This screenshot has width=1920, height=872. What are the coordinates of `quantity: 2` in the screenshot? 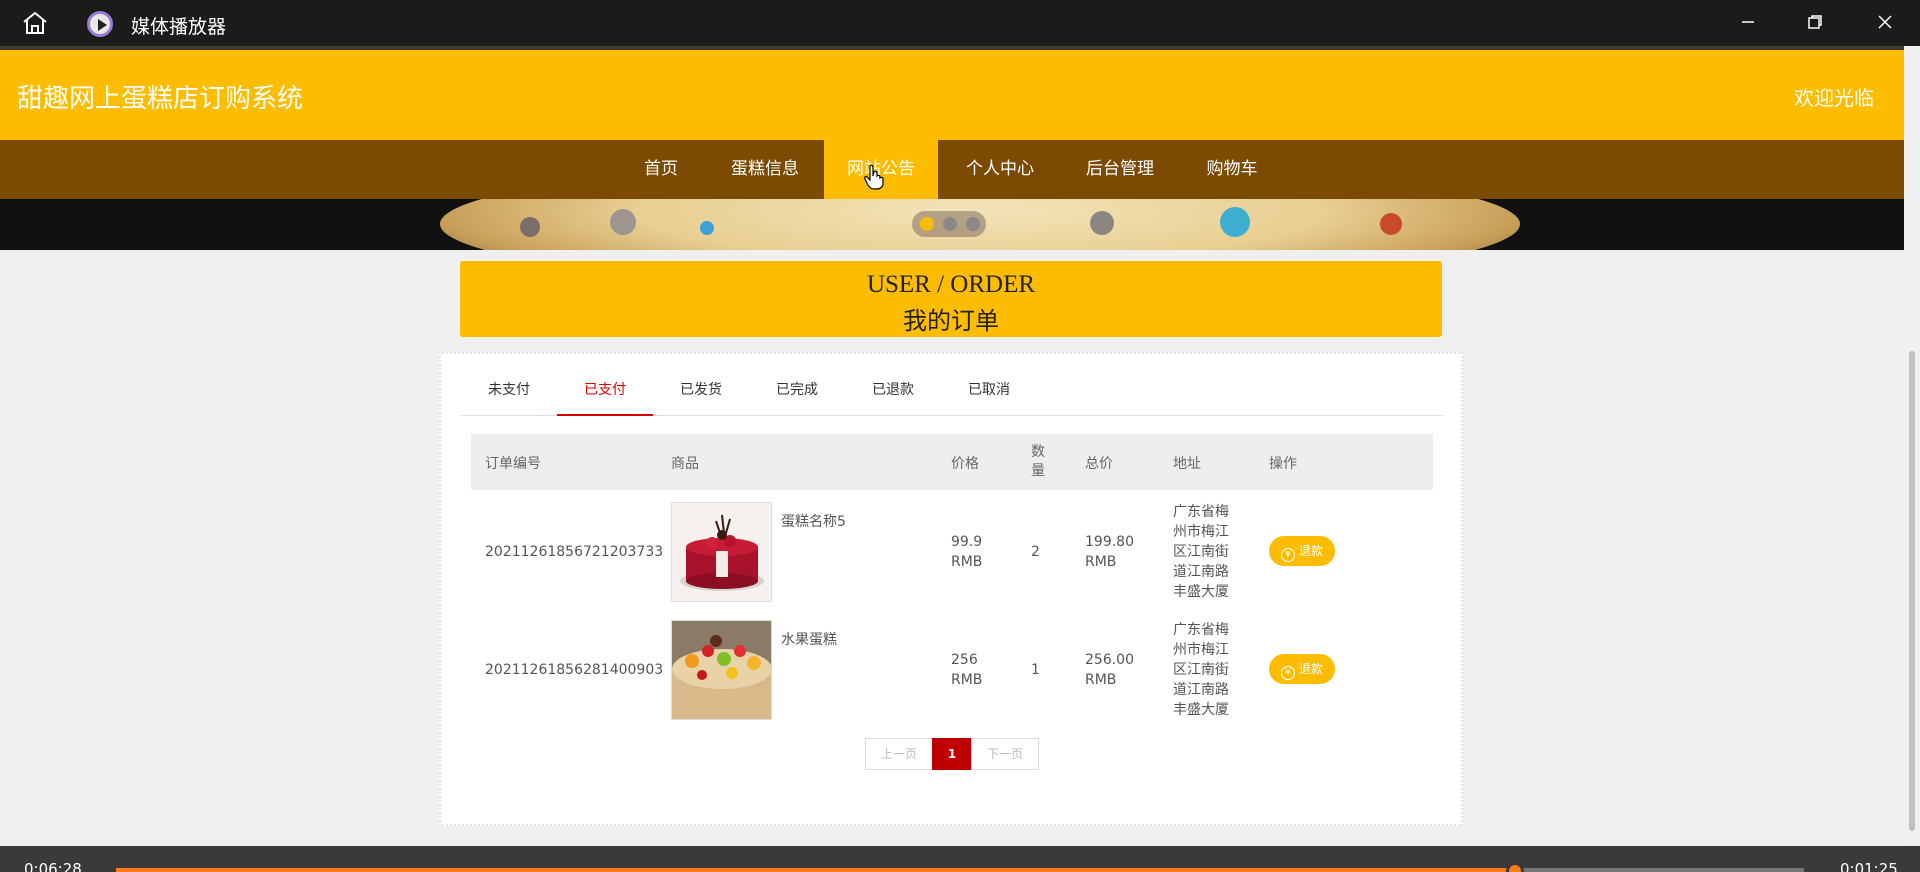 It's located at (1035, 552).